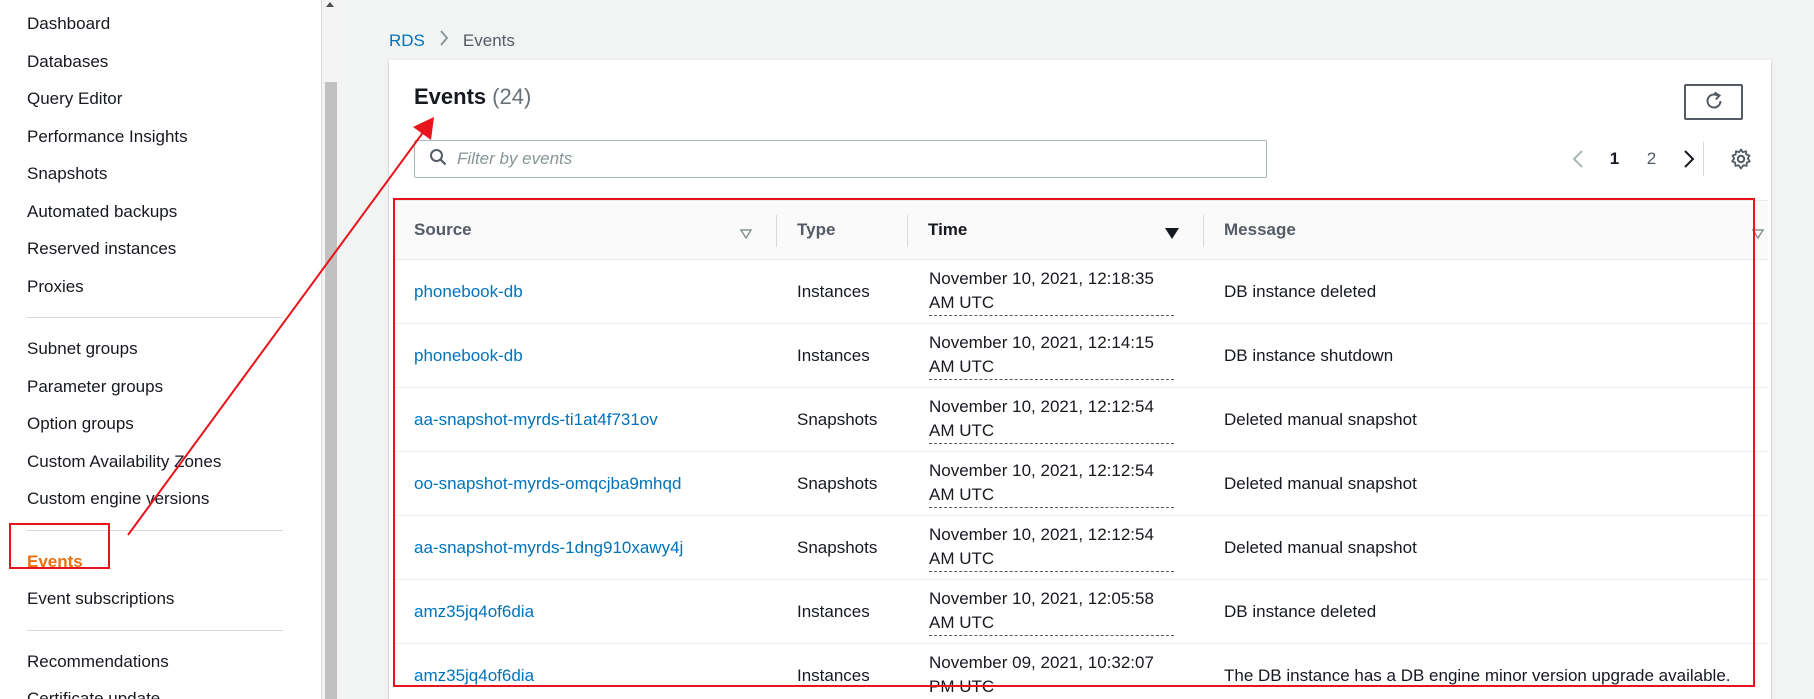 Image resolution: width=1814 pixels, height=699 pixels. I want to click on source-link: aa-snapshot-myrds-1dng910xawy4j, so click(584, 547).